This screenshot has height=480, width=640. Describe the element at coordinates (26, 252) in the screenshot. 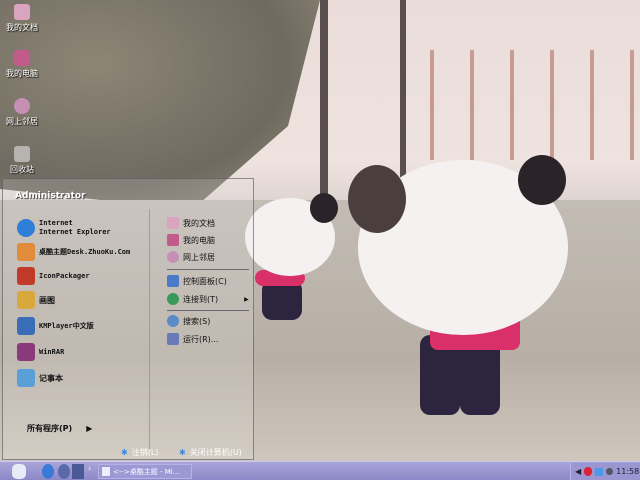

I see `theme-icon` at that location.